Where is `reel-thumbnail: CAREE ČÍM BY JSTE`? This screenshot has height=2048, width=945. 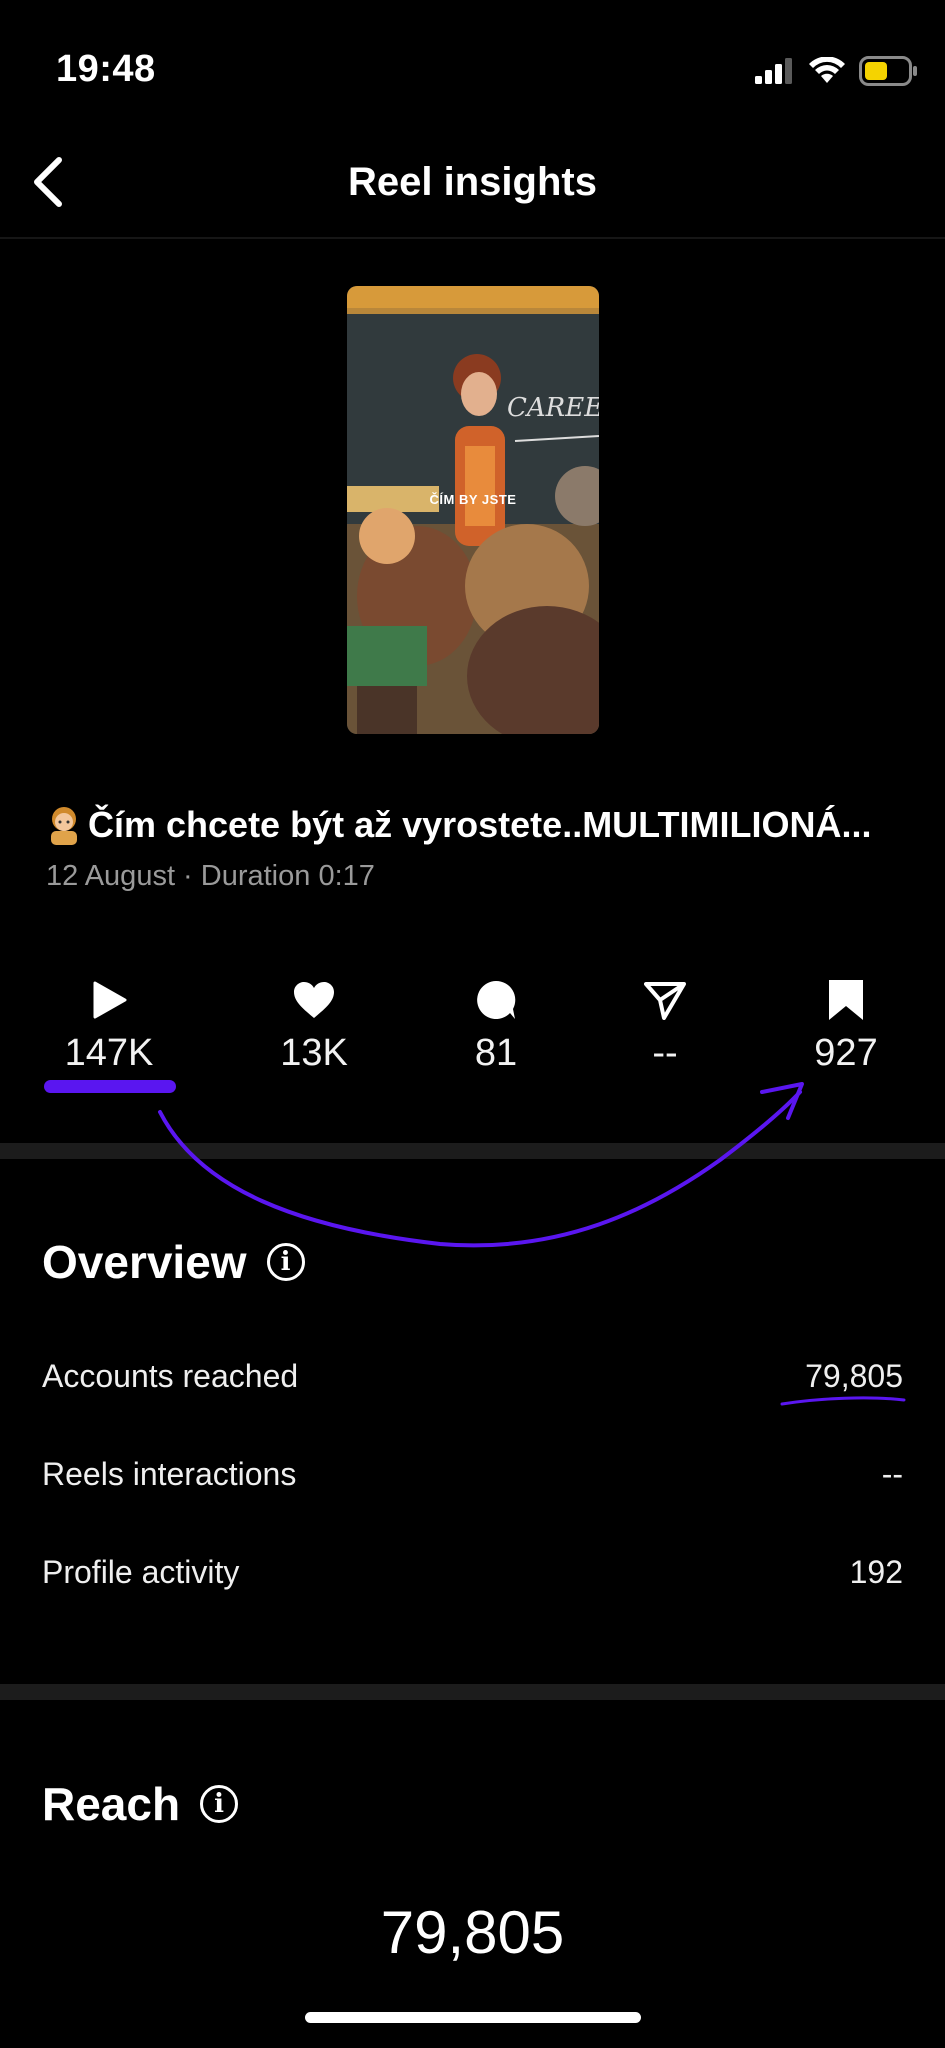
reel-thumbnail: CAREE ČÍM BY JSTE is located at coordinates (473, 510).